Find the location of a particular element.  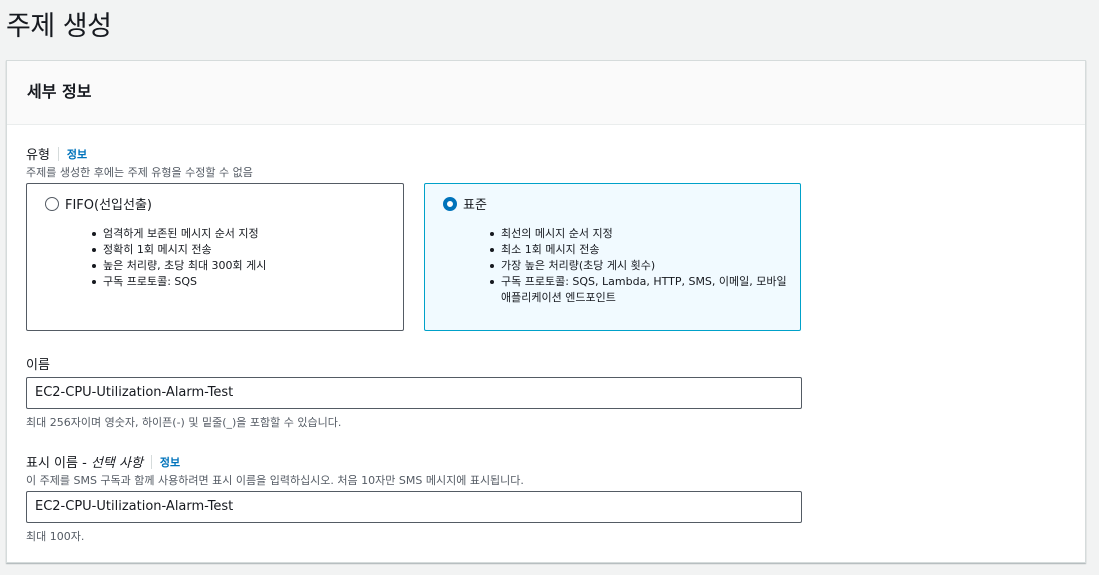

display-name-info-link: 정보 is located at coordinates (170, 462).